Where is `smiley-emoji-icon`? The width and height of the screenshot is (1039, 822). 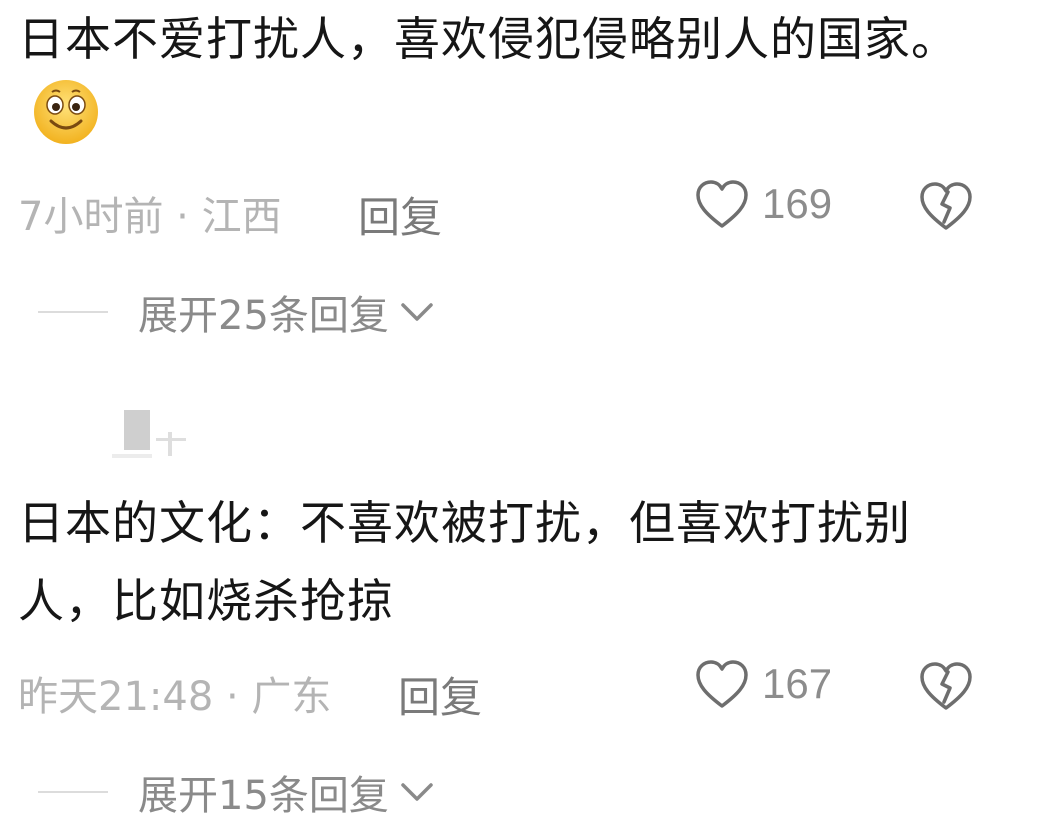
smiley-emoji-icon is located at coordinates (66, 112).